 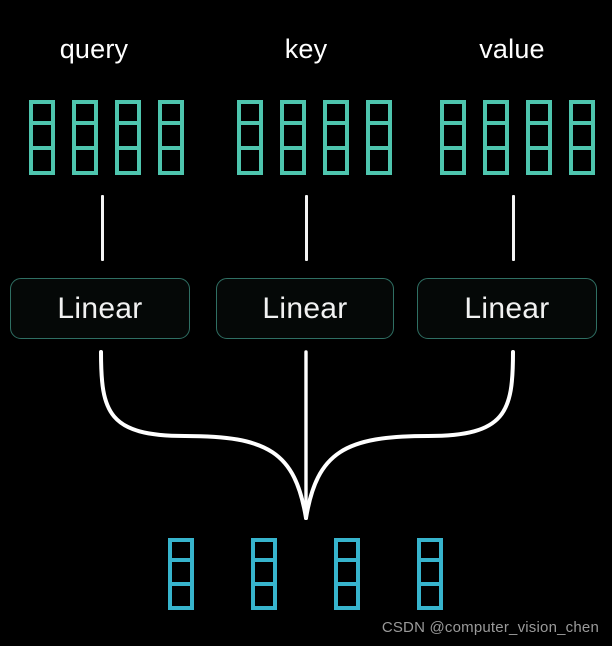 I want to click on connector-value-to-linear, so click(x=513, y=228).